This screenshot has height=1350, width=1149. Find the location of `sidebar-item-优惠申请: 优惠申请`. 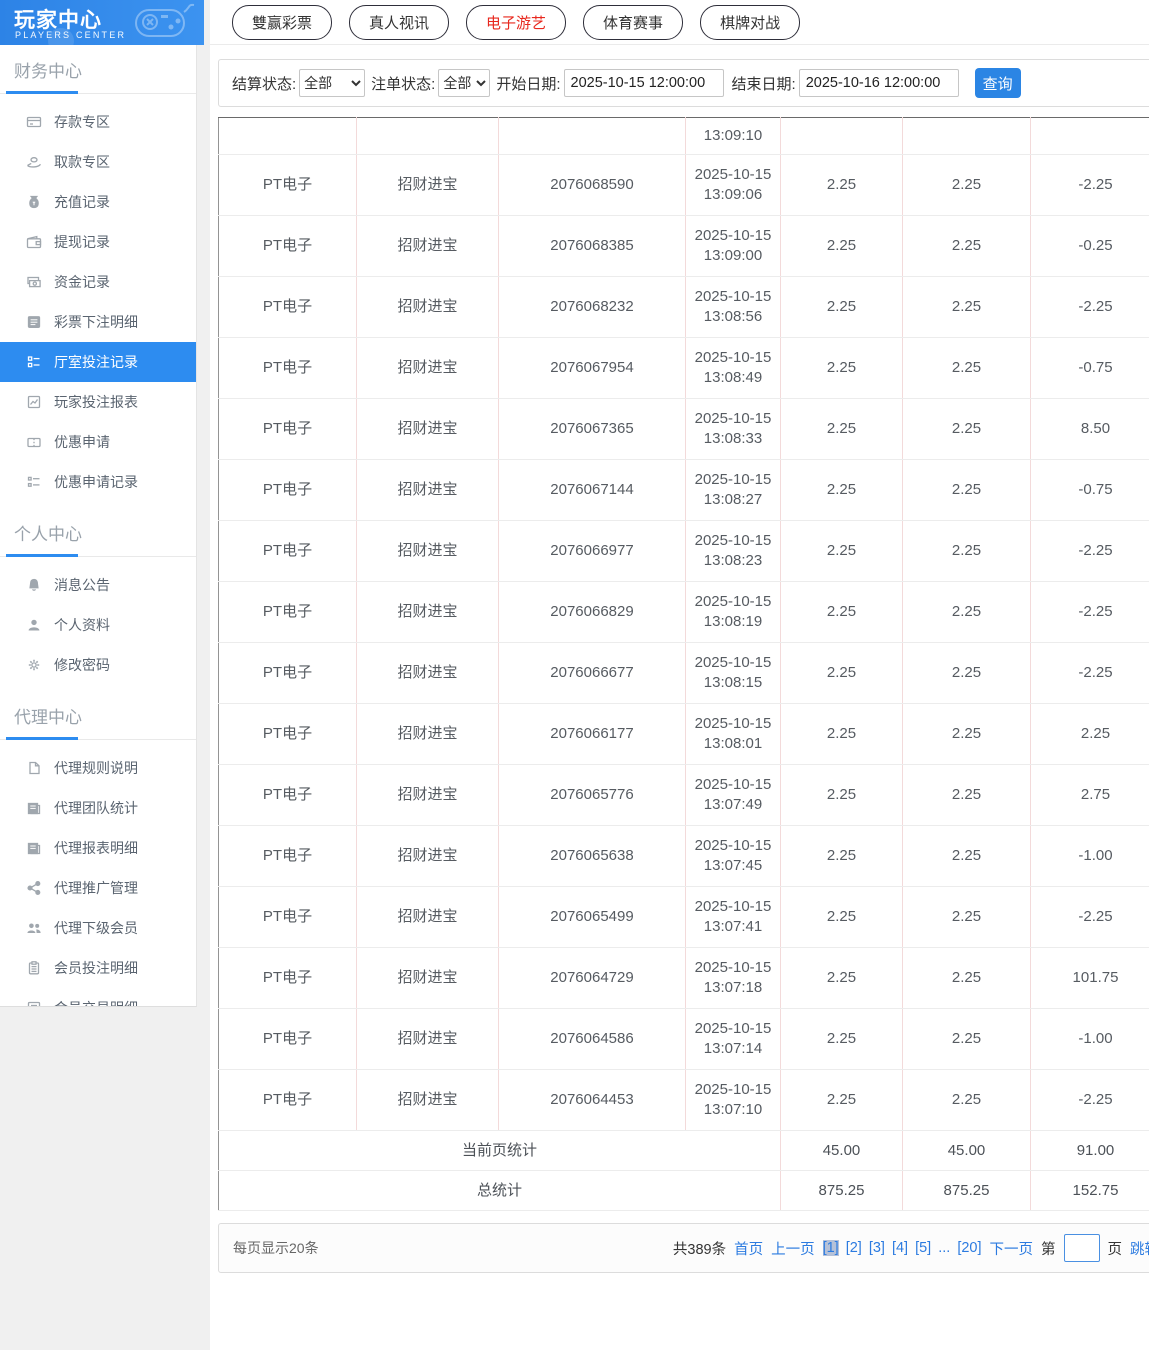

sidebar-item-优惠申请: 优惠申请 is located at coordinates (98, 442).